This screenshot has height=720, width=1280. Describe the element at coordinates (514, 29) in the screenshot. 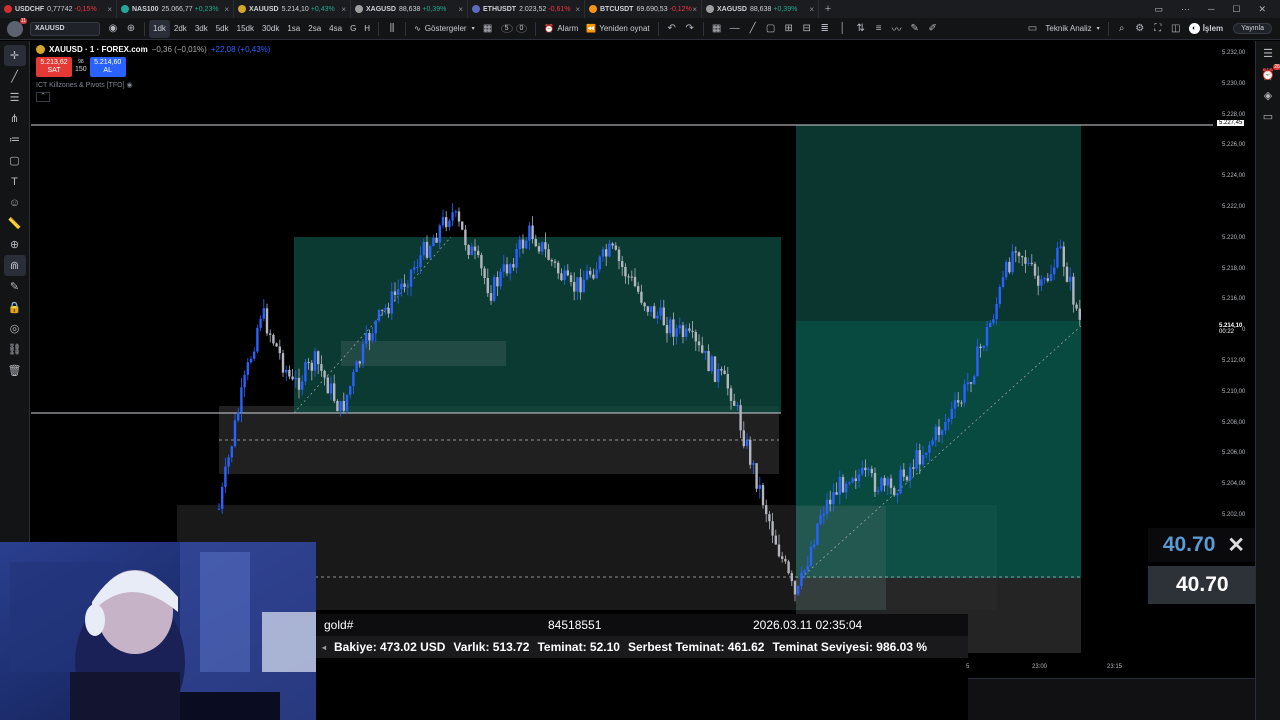

I see `counter-badge: 50` at that location.